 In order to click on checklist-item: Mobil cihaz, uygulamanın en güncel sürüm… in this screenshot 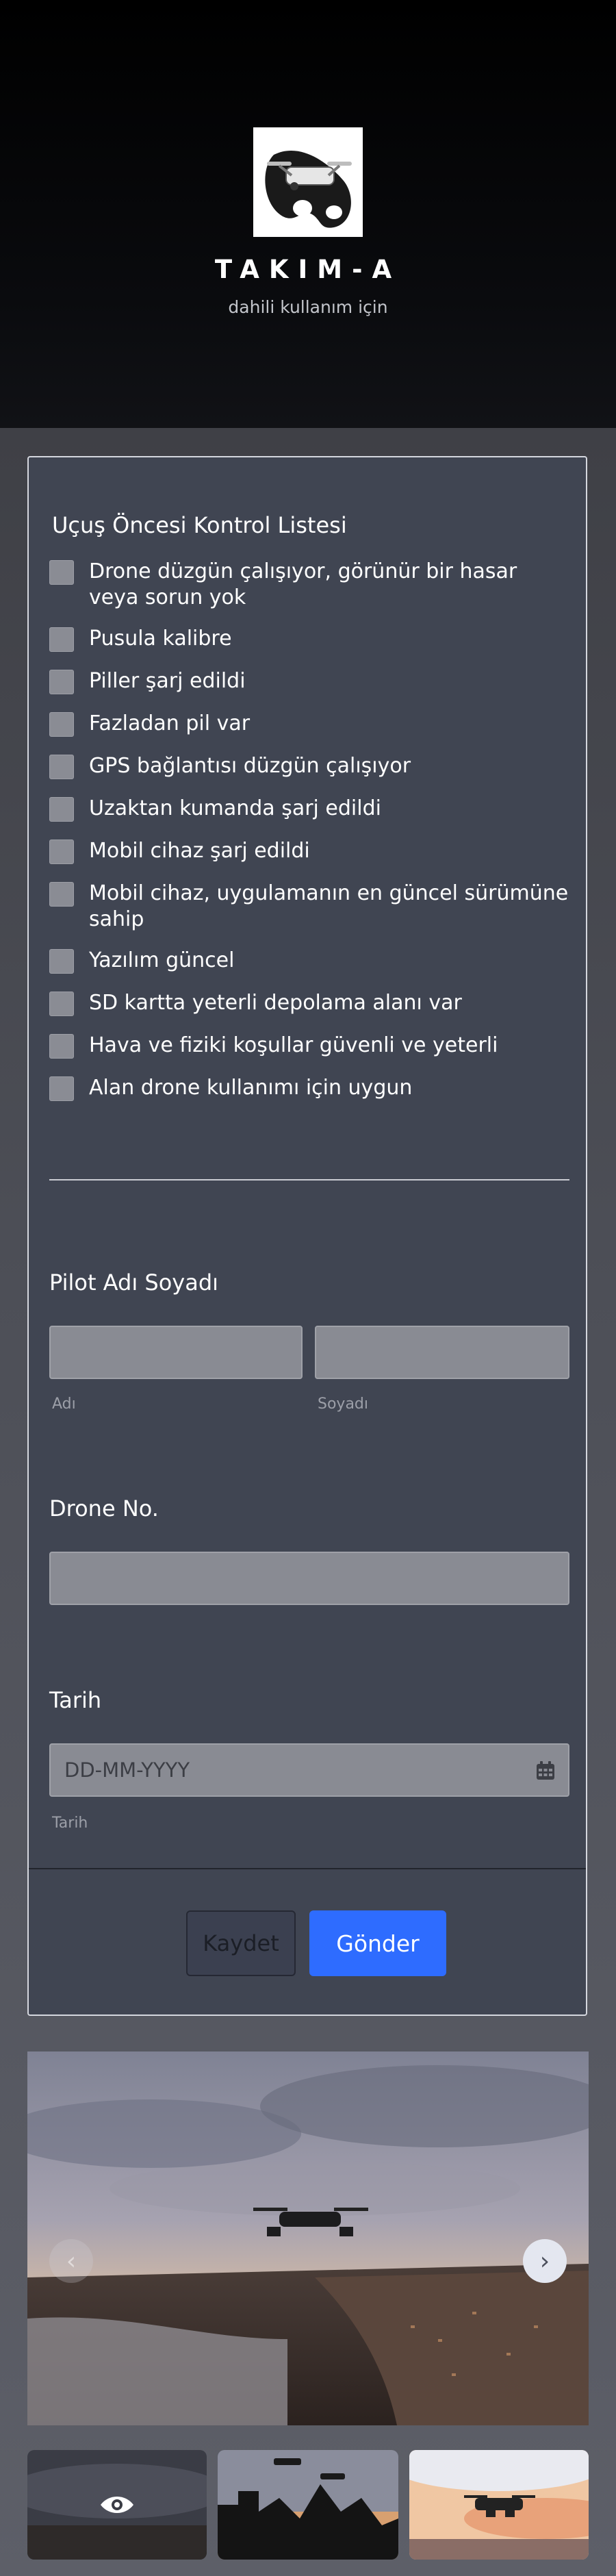, I will do `click(309, 907)`.